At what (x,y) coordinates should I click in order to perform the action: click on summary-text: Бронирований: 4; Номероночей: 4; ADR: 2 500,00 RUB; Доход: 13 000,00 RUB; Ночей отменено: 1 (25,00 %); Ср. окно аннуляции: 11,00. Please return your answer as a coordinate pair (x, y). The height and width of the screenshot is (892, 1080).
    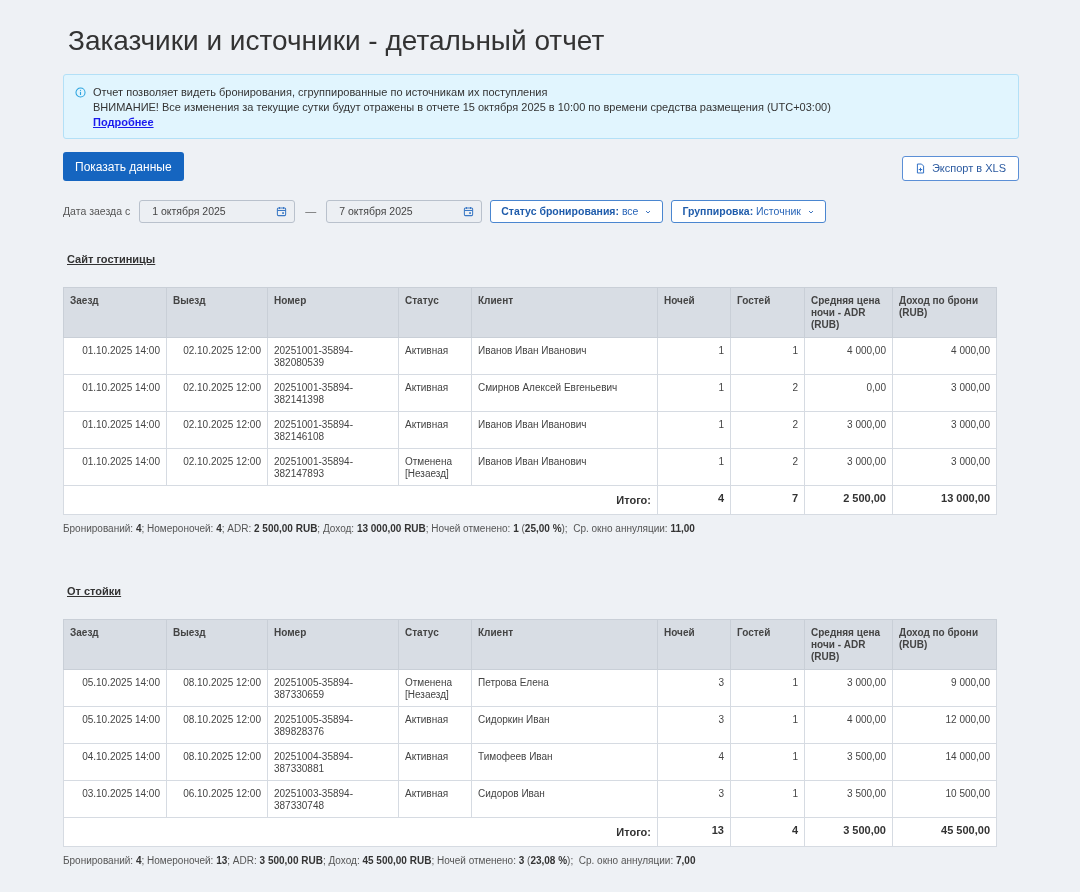
    Looking at the image, I should click on (379, 528).